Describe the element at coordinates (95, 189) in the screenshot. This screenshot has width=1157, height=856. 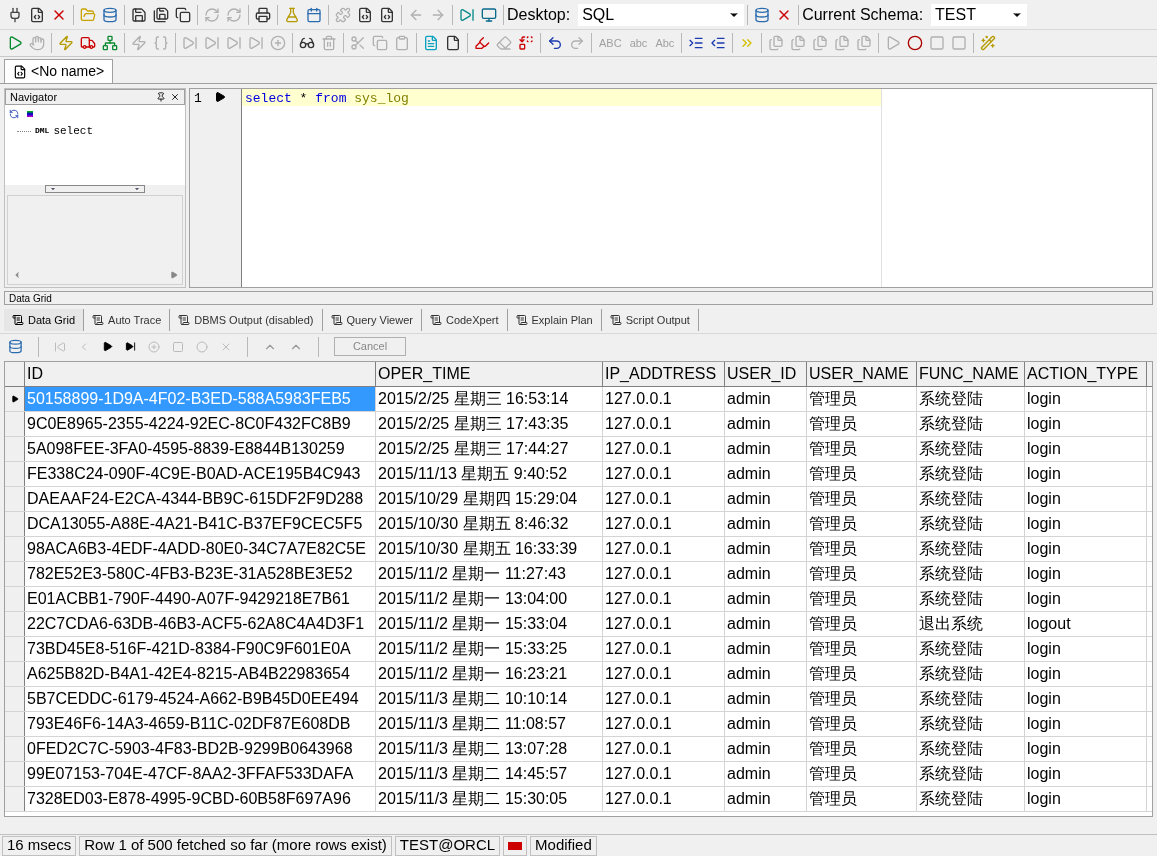
I see `splitter-handle` at that location.